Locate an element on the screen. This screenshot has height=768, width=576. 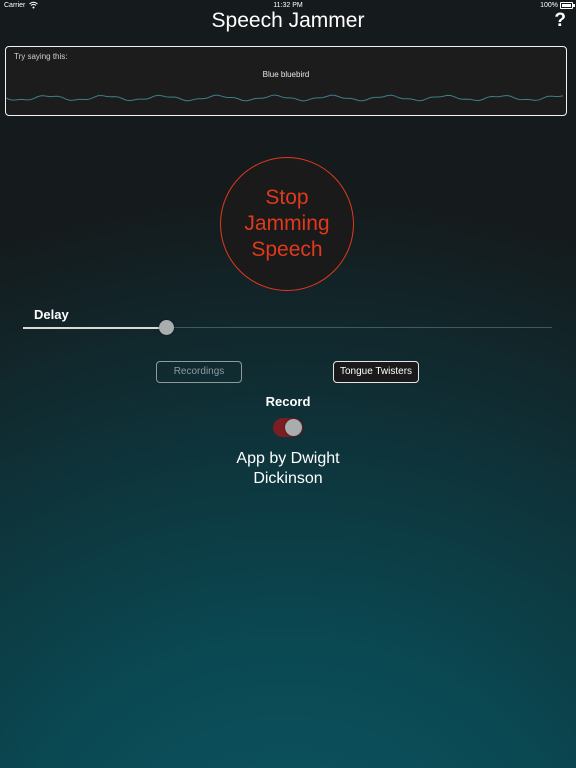
stop-jamming-label: Stop Jamming Speech is located at coordinates (287, 223).